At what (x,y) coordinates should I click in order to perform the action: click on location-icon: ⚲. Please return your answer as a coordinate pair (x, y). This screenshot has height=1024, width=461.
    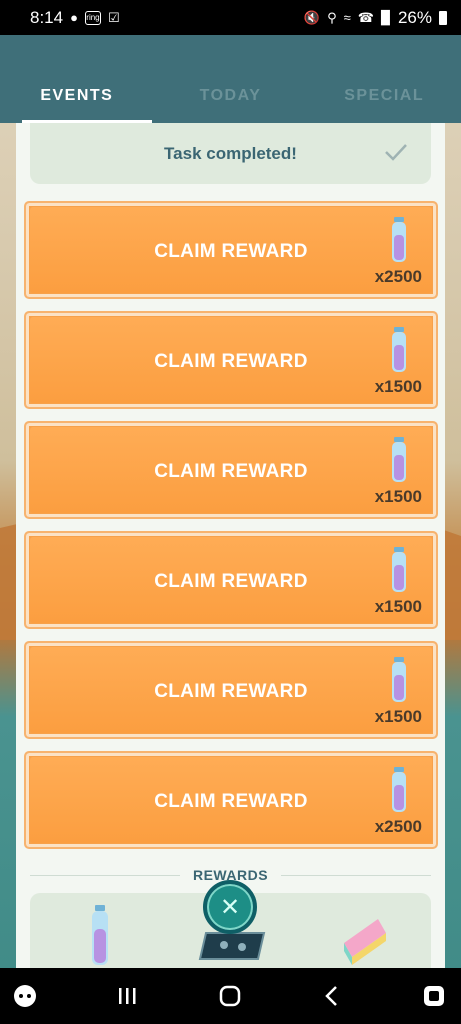
    Looking at the image, I should click on (332, 17).